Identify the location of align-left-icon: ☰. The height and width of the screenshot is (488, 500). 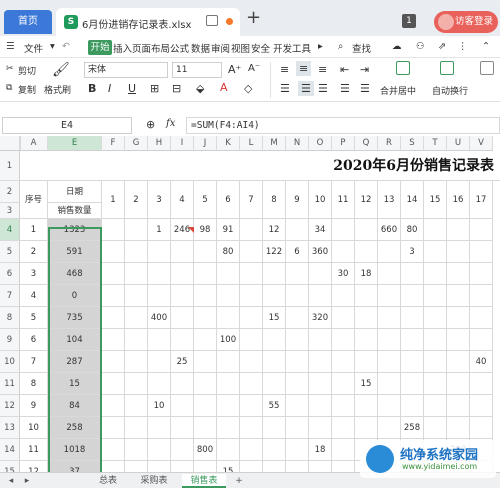
(285, 88).